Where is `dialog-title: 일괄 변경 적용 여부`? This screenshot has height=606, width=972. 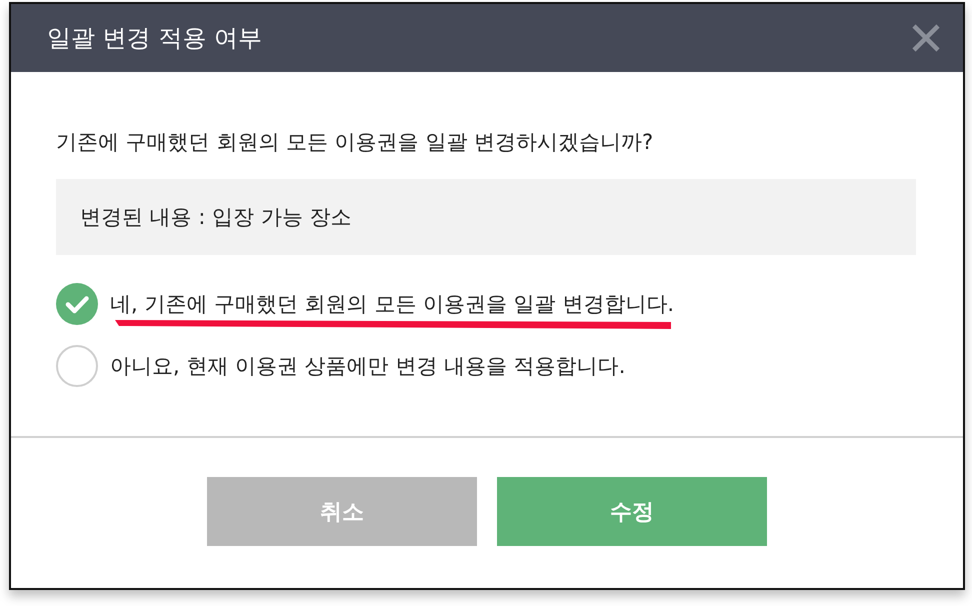 dialog-title: 일괄 변경 적용 여부 is located at coordinates (154, 38).